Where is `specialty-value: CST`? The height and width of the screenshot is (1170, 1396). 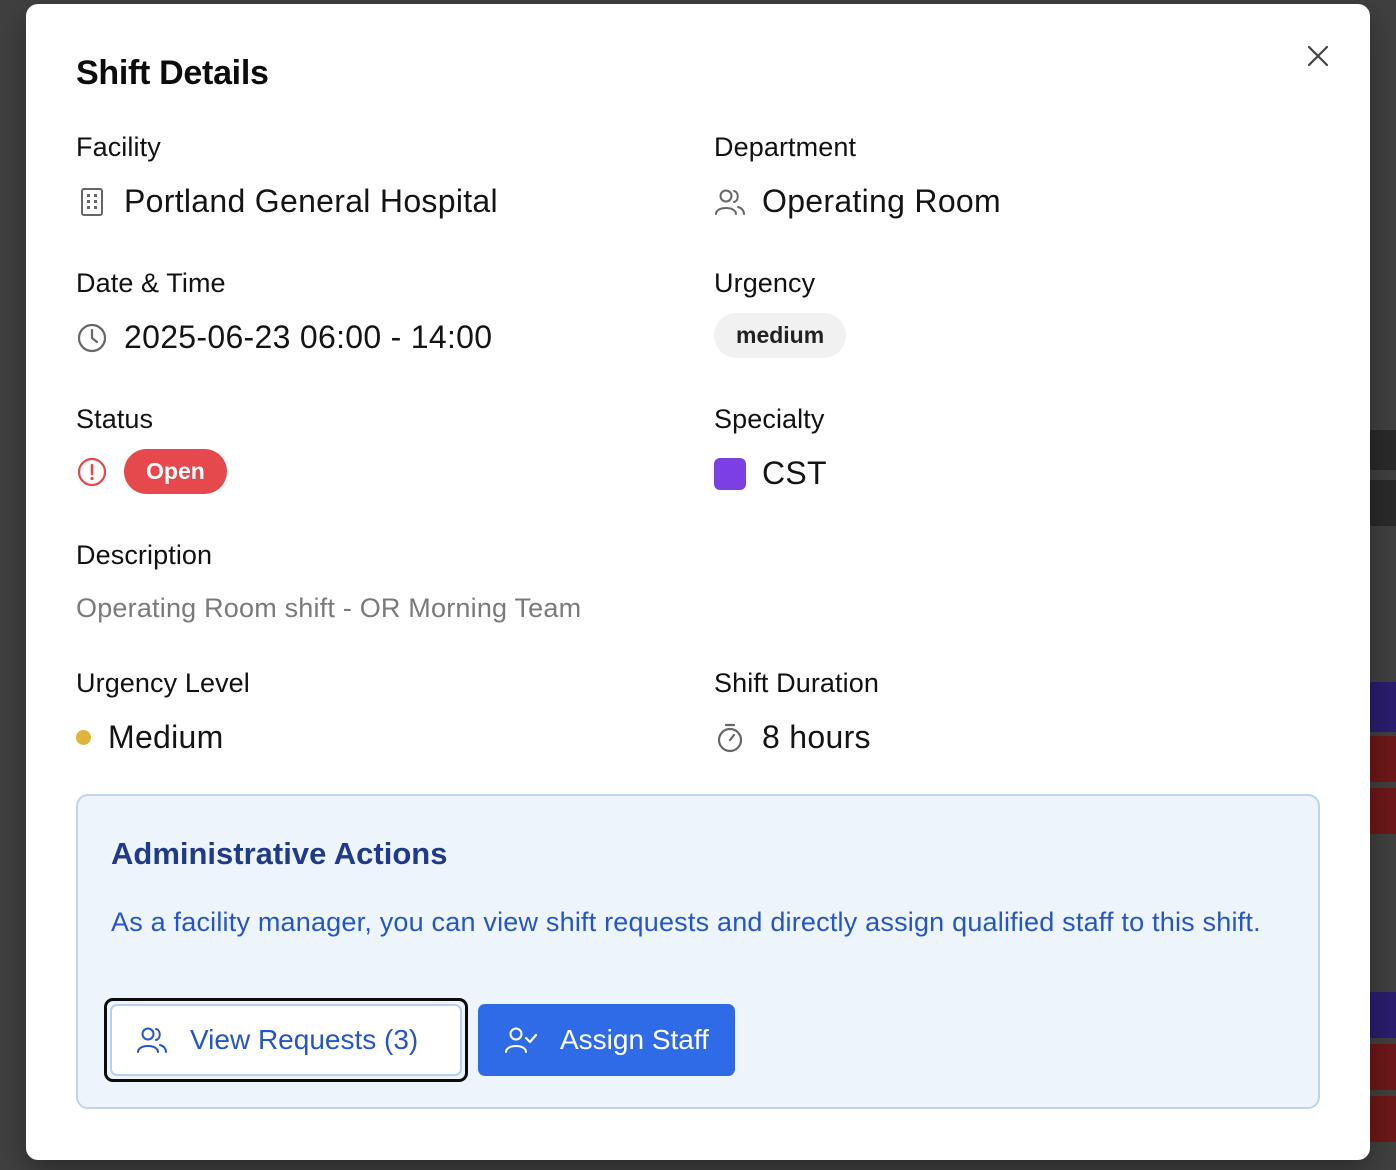 specialty-value: CST is located at coordinates (794, 473).